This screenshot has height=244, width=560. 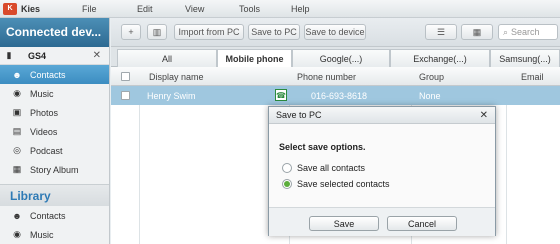 I want to click on dialog-footer: Save Cancel, so click(x=382, y=221).